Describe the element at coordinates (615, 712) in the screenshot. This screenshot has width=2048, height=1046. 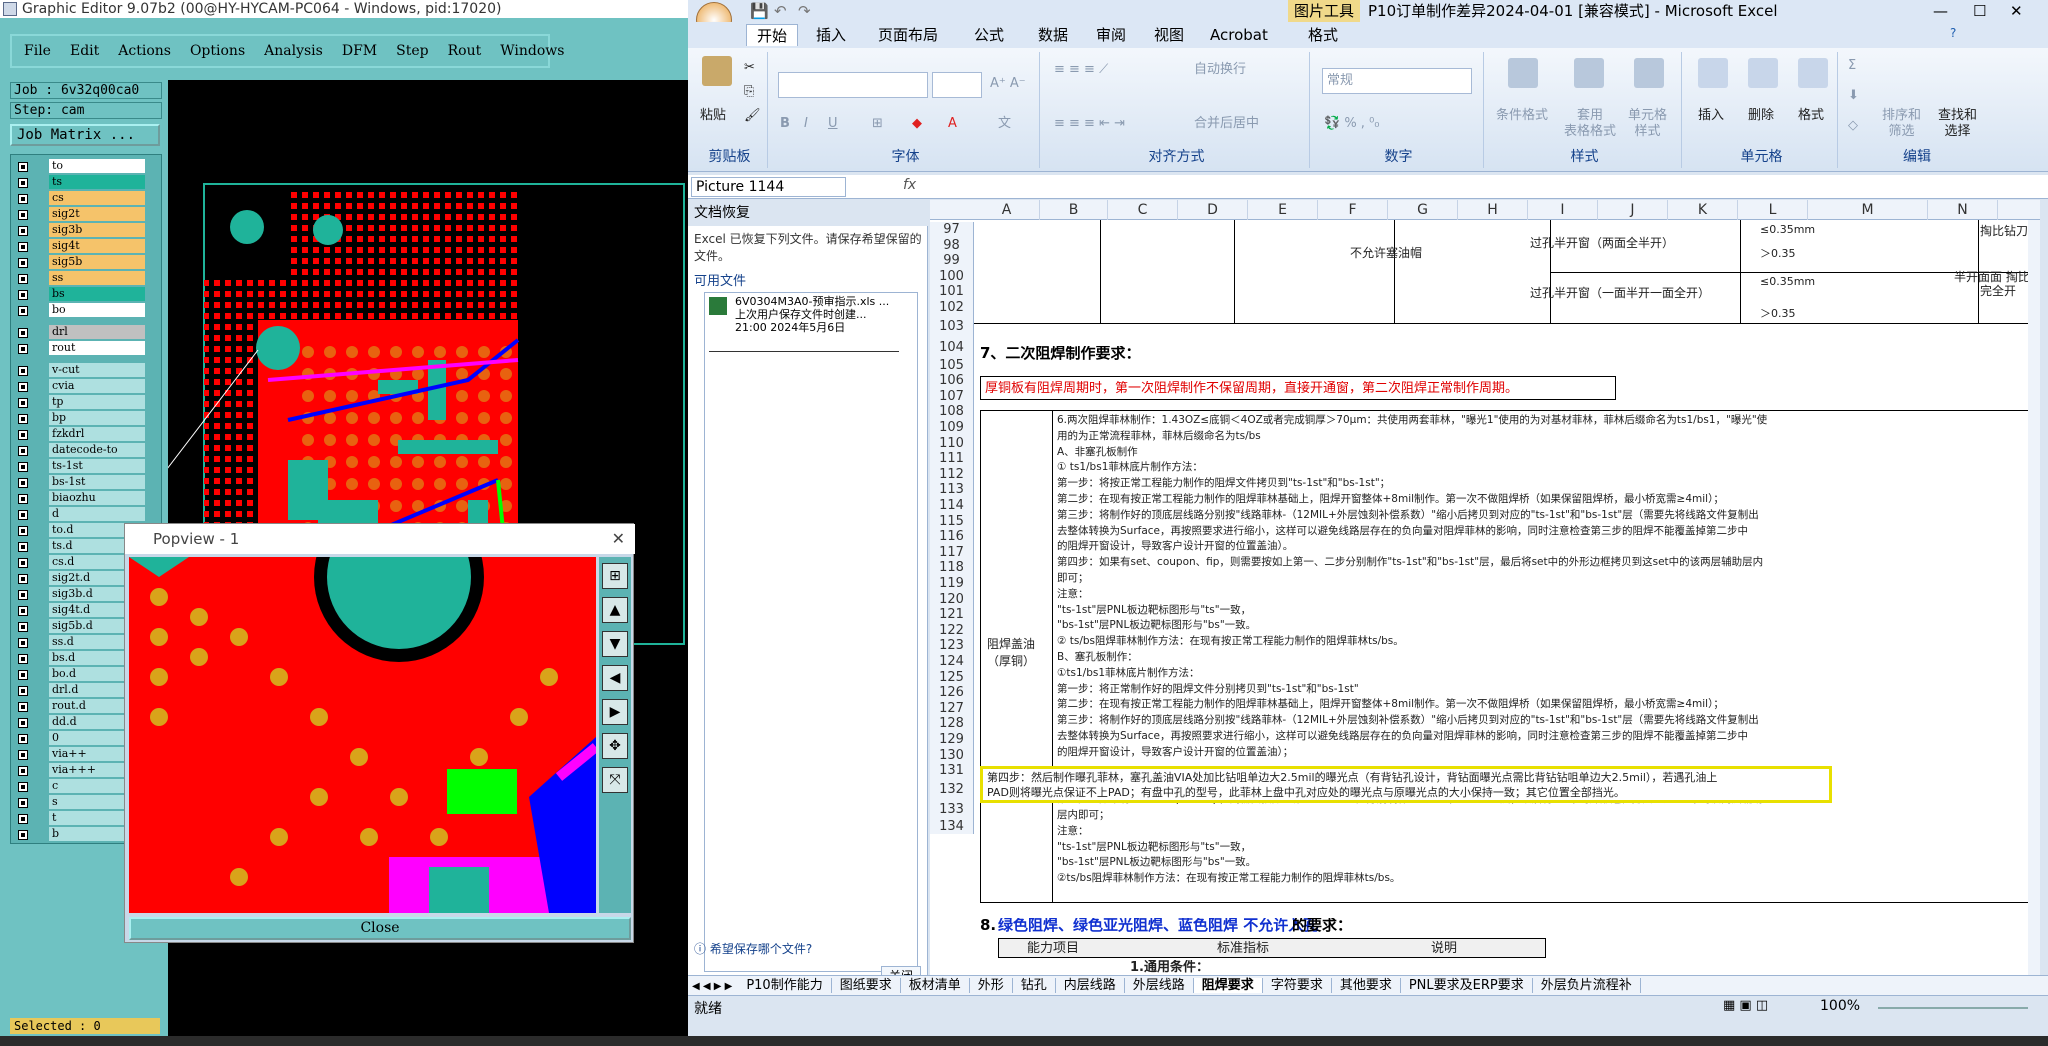
I see `pan-right-icon: ▶` at that location.